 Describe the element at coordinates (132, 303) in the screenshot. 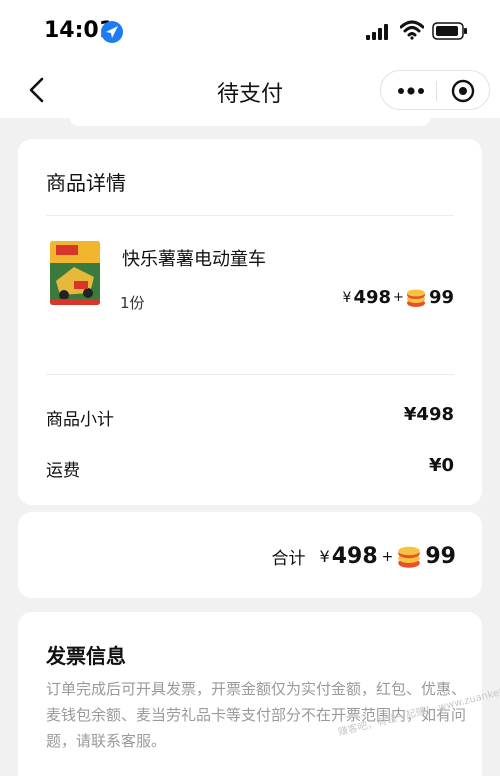

I see `product-quantity: 1份` at that location.